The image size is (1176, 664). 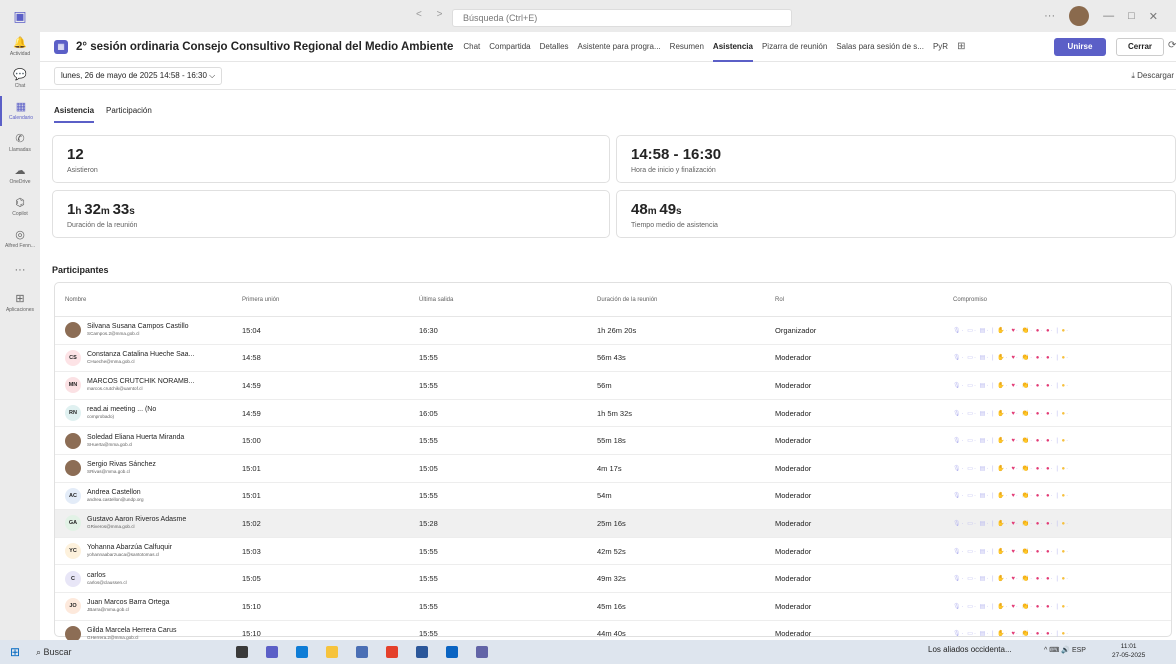 I want to click on copilot-icon: ⌬, so click(x=20, y=202).